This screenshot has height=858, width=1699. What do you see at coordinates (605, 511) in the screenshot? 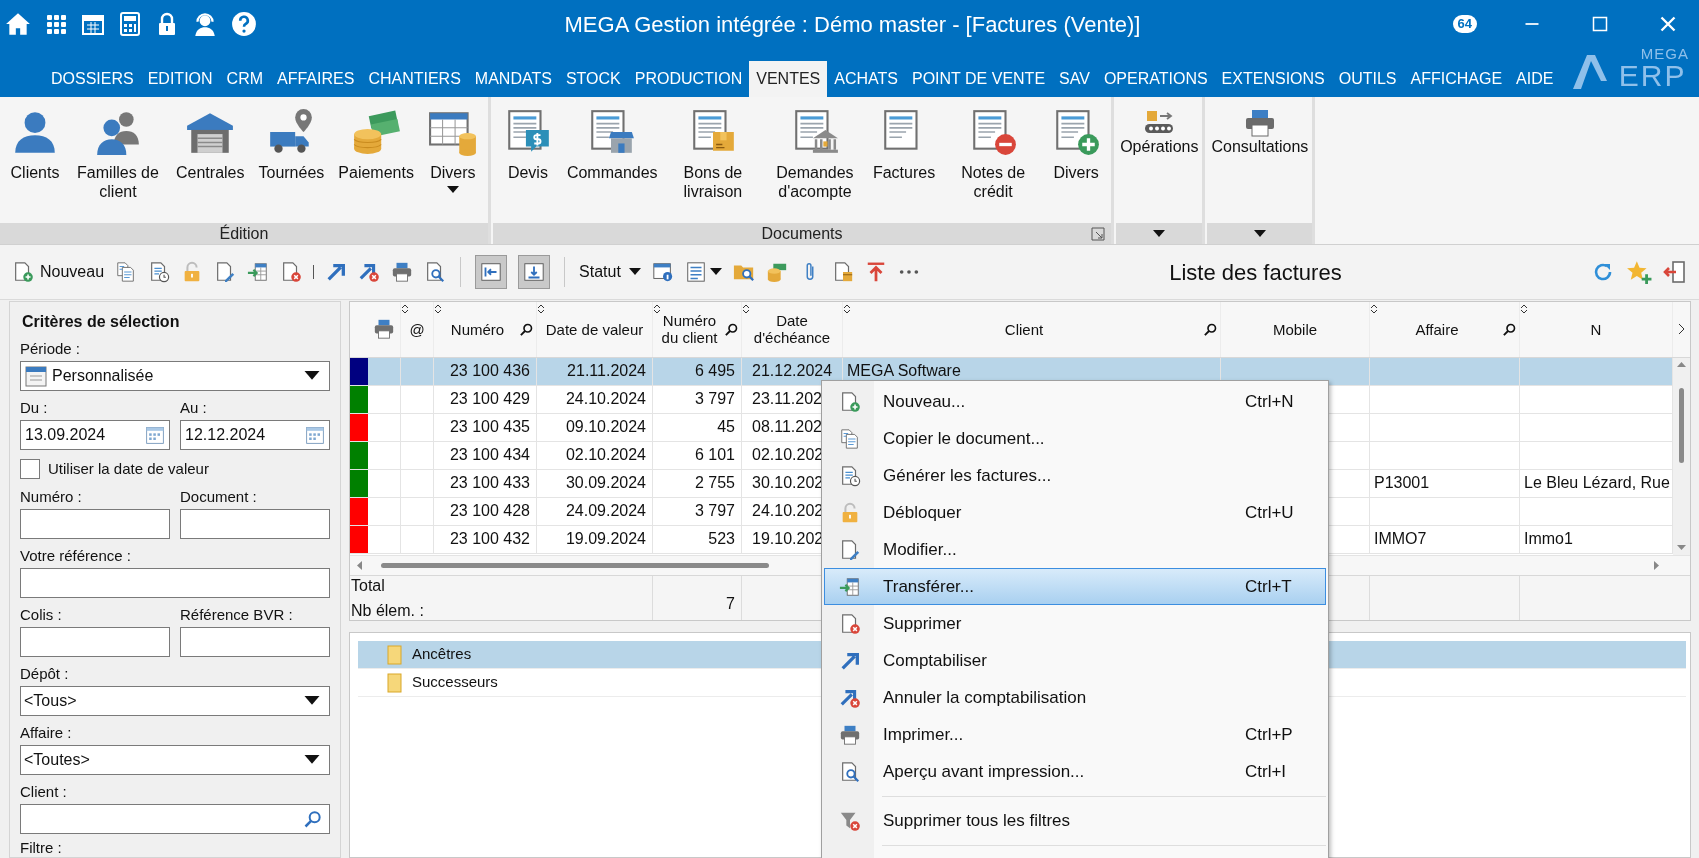
I see `table-cell-text: 24.09.2024` at bounding box center [605, 511].